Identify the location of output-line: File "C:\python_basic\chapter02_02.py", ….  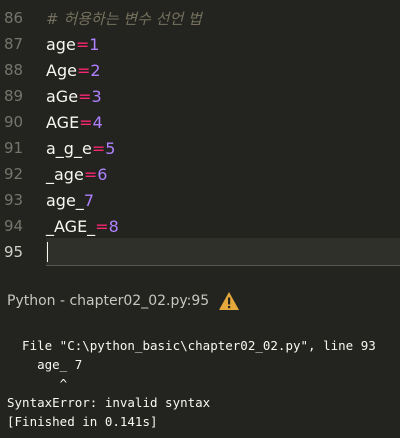
(191, 345).